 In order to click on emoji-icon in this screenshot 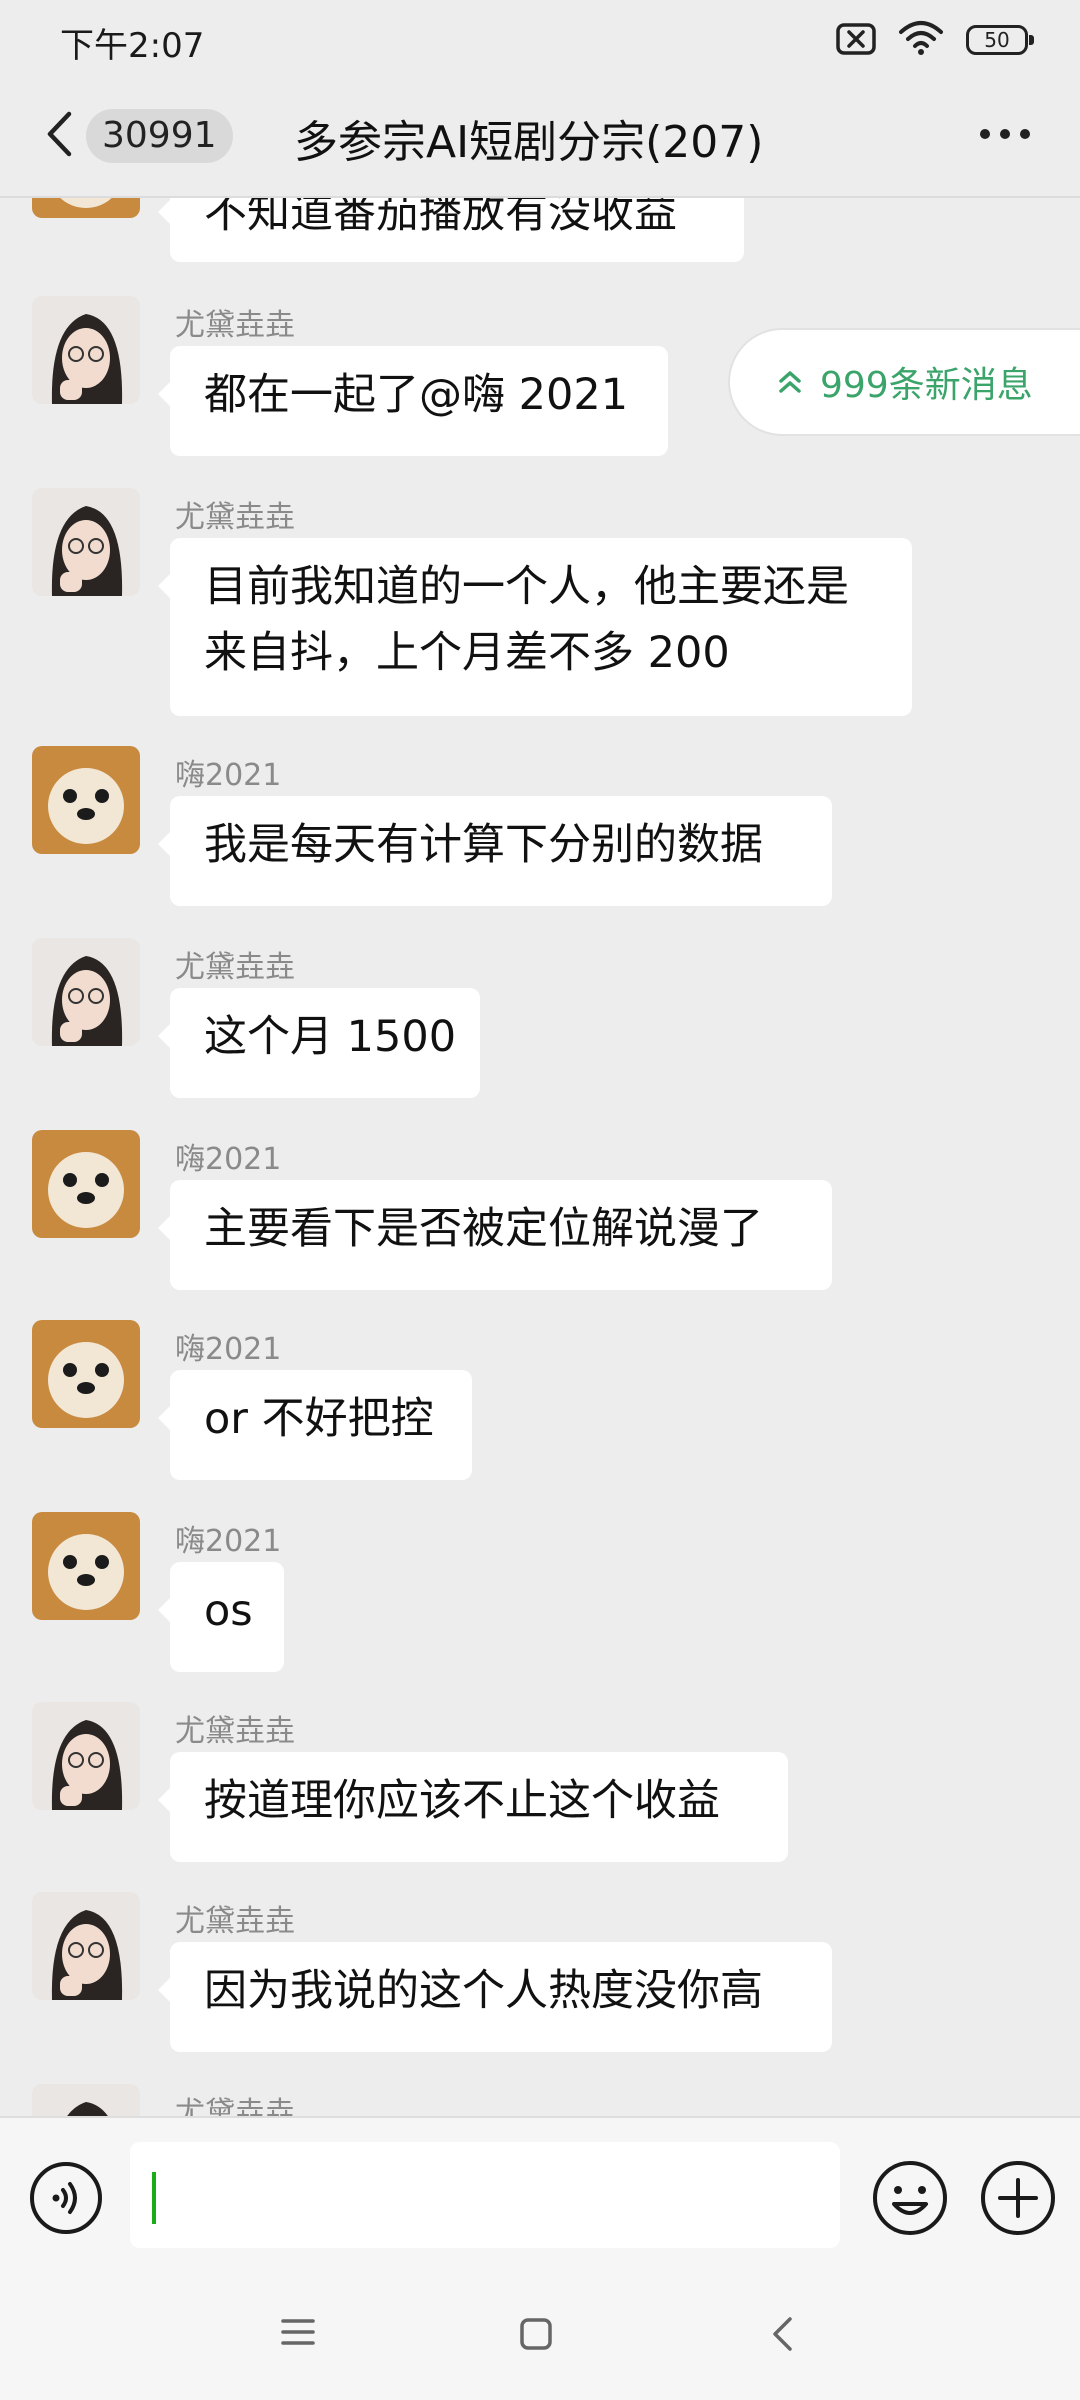, I will do `click(910, 2198)`.